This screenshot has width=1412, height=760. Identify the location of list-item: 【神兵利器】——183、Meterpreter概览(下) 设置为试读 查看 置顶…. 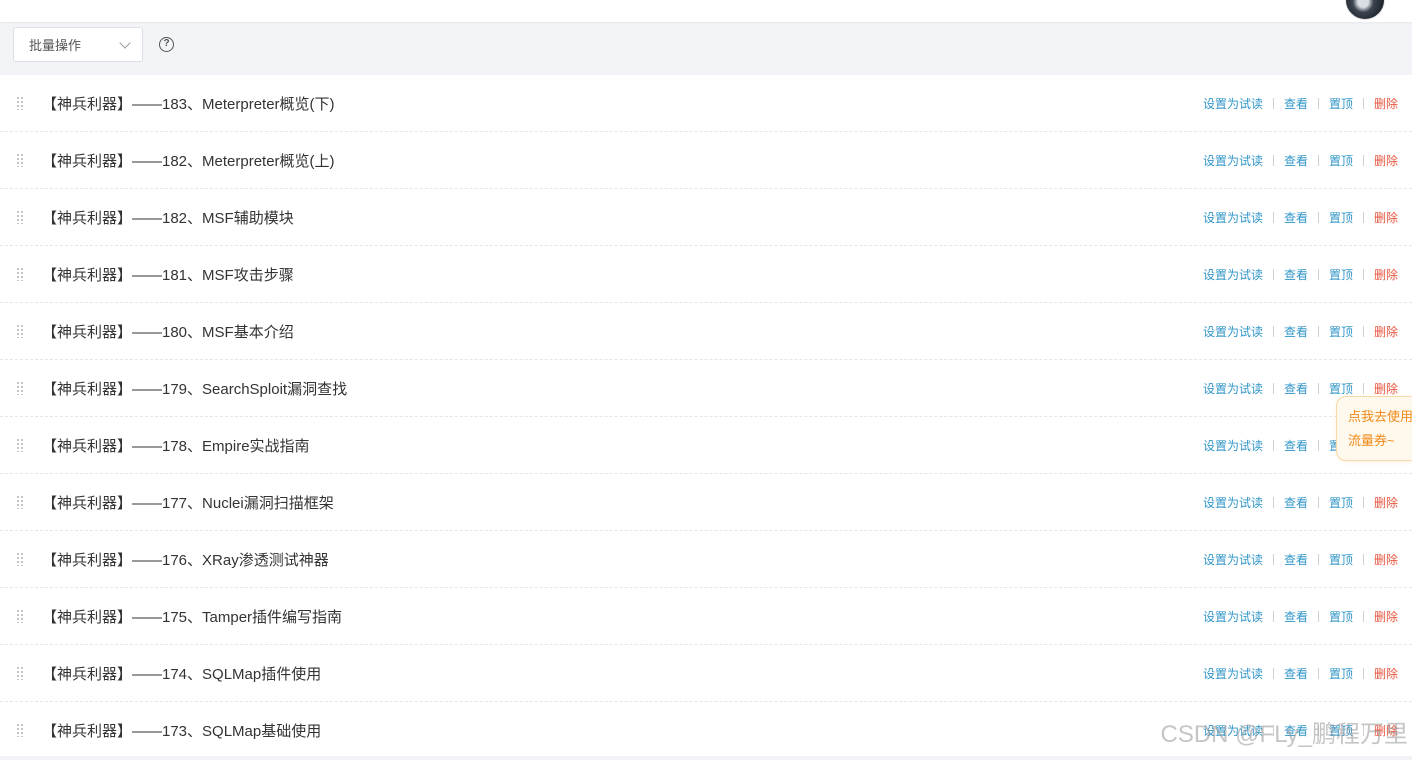
(706, 103).